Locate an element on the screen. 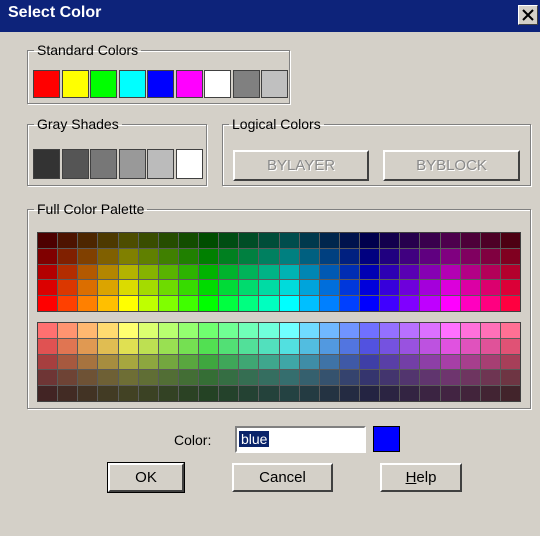 This screenshot has height=536, width=540. palette-grid-saturated is located at coordinates (279, 272).